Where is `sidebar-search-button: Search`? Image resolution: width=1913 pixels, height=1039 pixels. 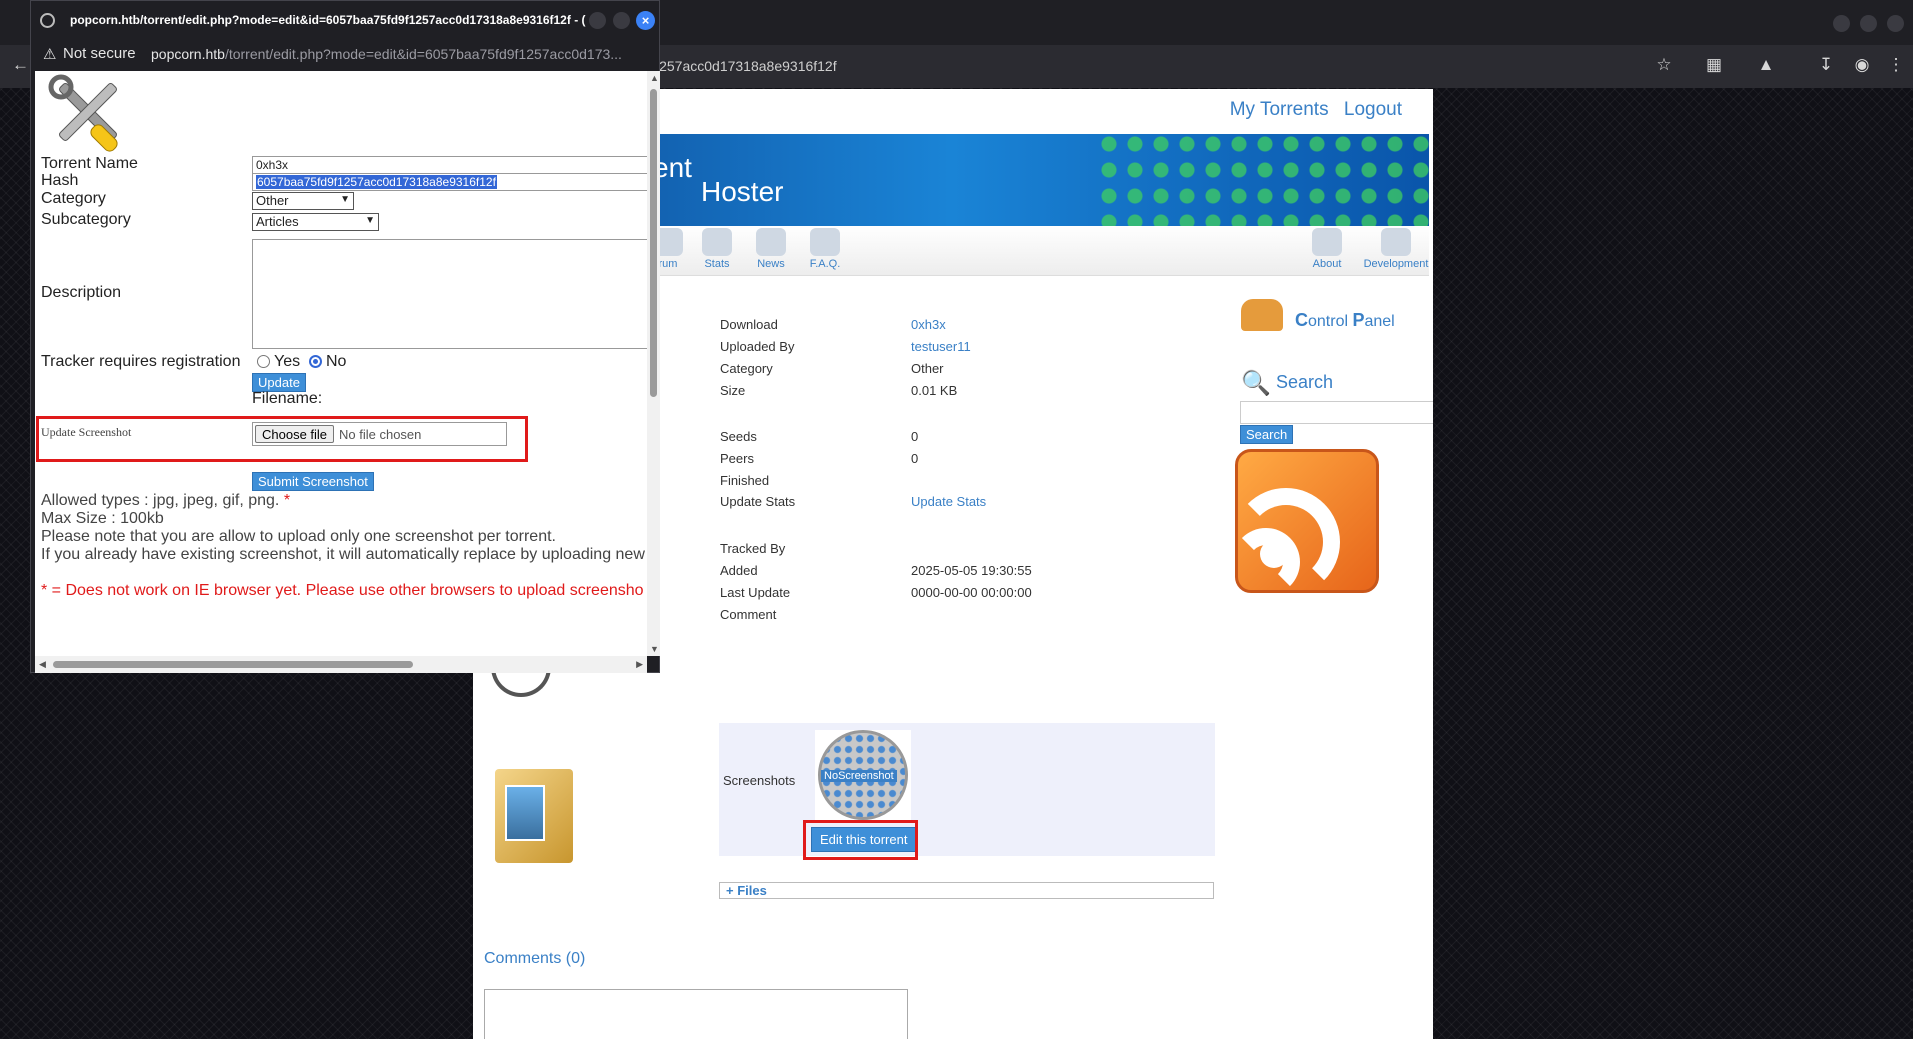 sidebar-search-button: Search is located at coordinates (1267, 434).